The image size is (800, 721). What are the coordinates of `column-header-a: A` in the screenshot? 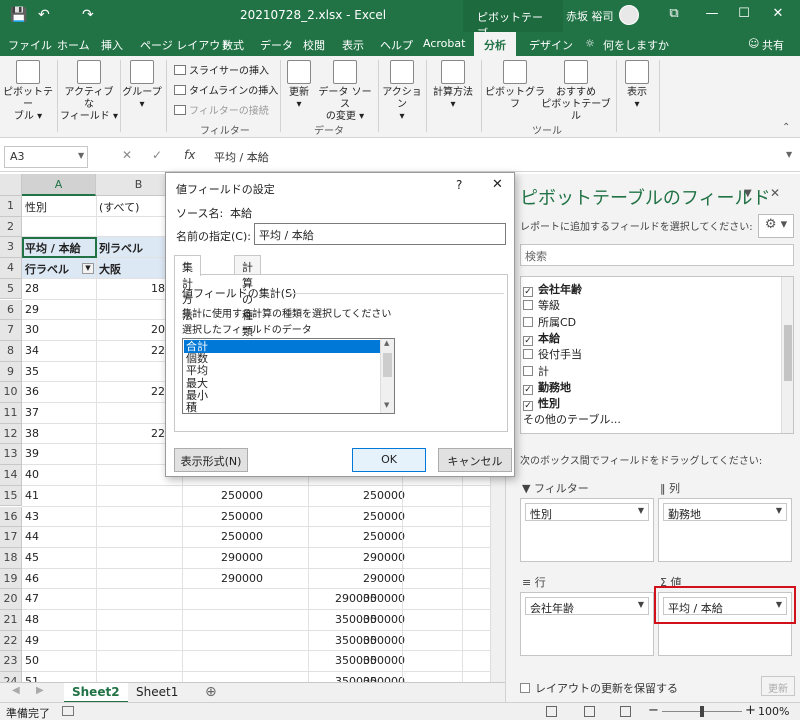 It's located at (59, 185).